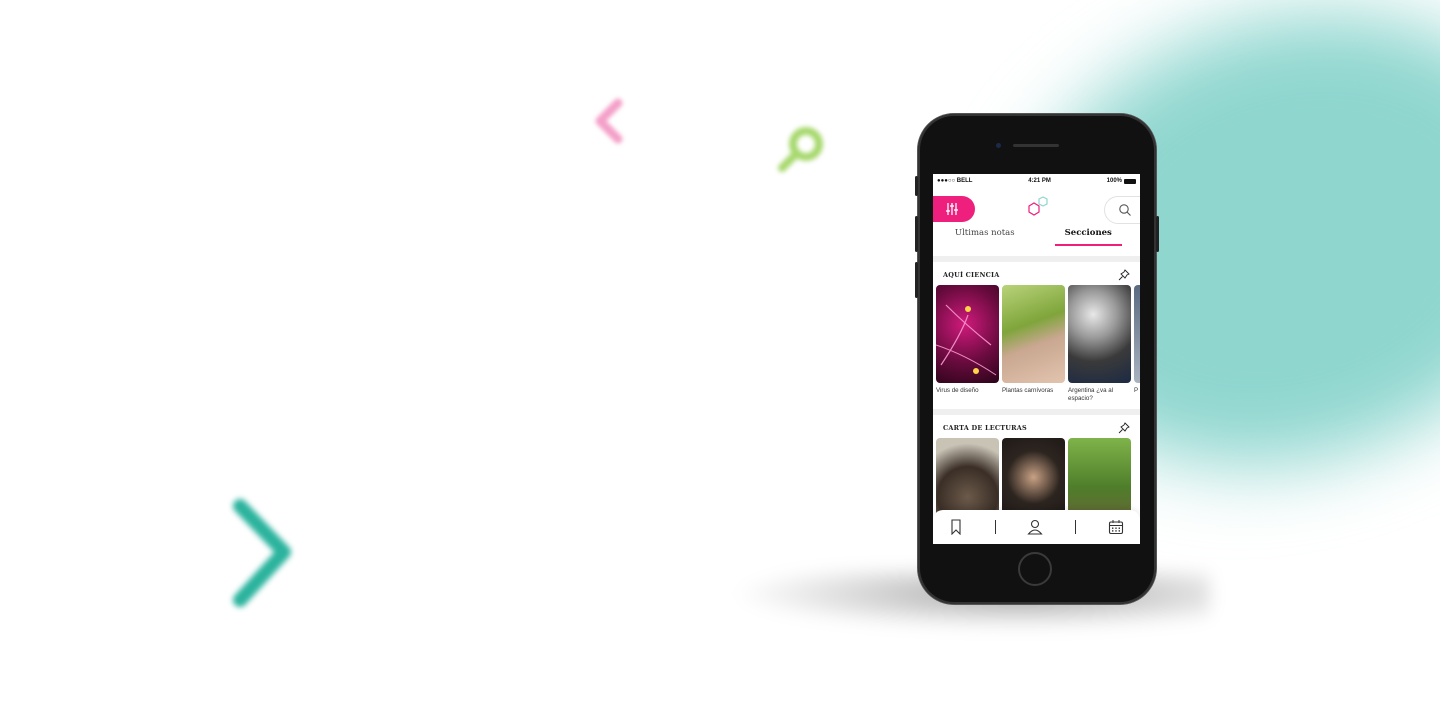  What do you see at coordinates (1091, 394) in the screenshot?
I see `article-title: Argentina ¿va al espacio?` at bounding box center [1091, 394].